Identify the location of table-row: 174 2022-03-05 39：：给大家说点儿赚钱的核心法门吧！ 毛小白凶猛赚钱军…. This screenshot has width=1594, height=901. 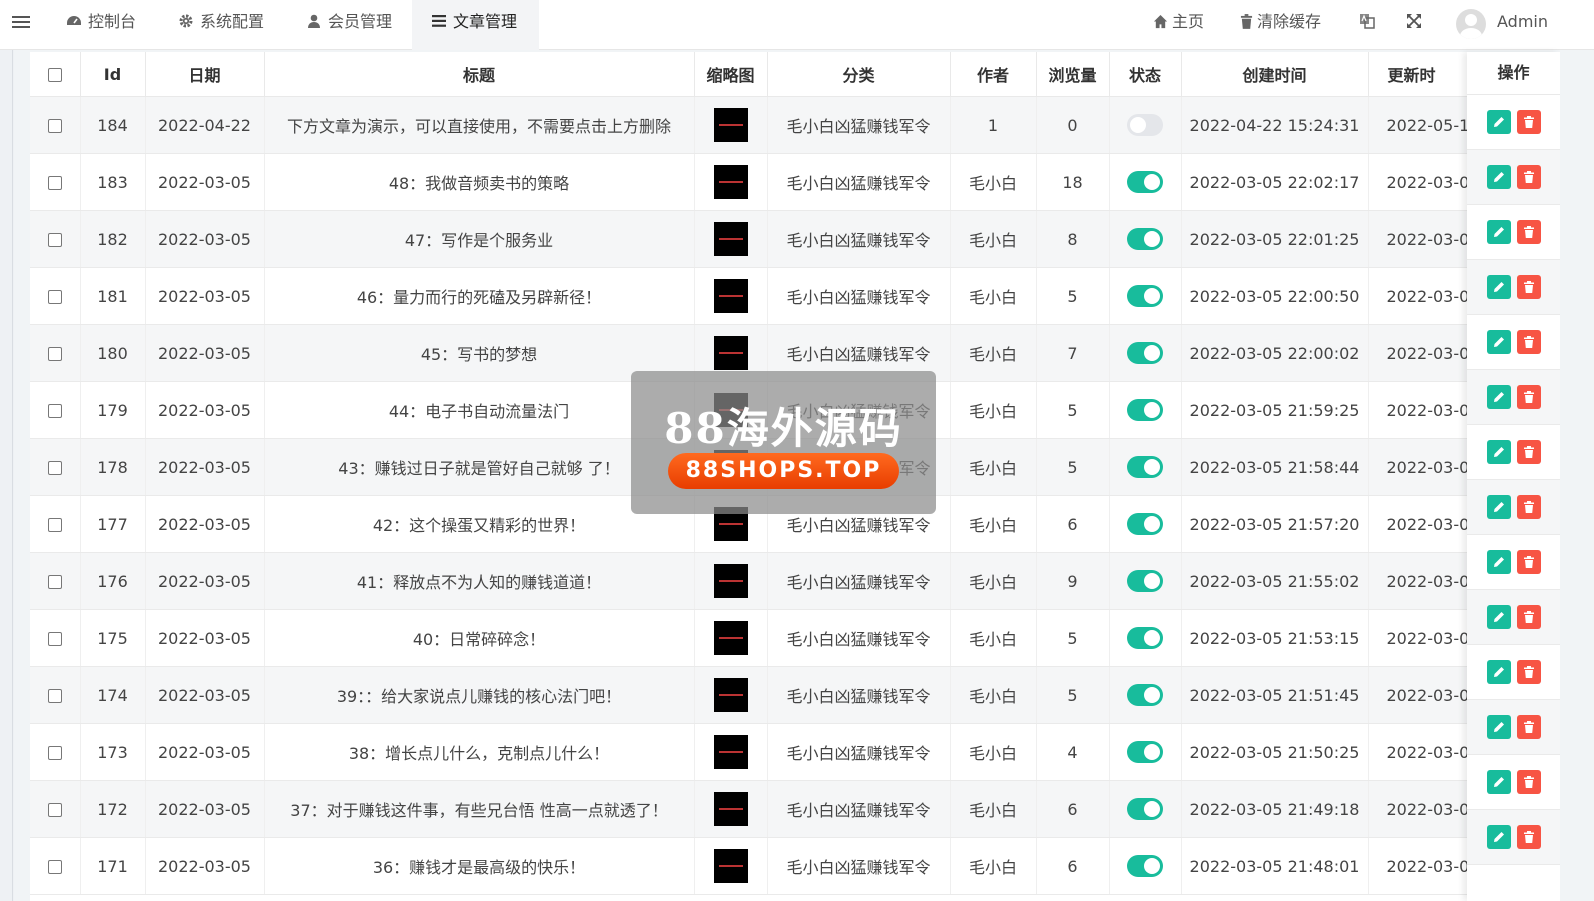
(795, 695).